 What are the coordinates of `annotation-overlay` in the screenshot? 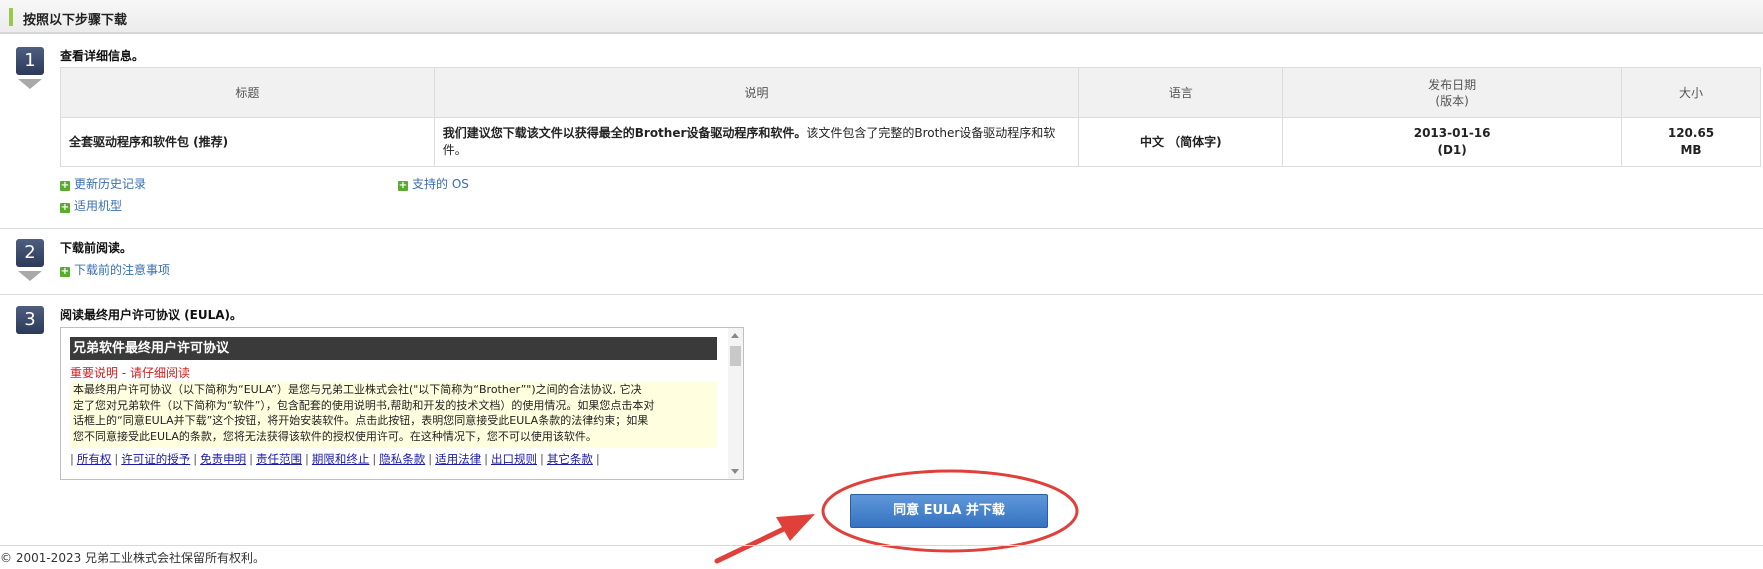 It's located at (896, 516).